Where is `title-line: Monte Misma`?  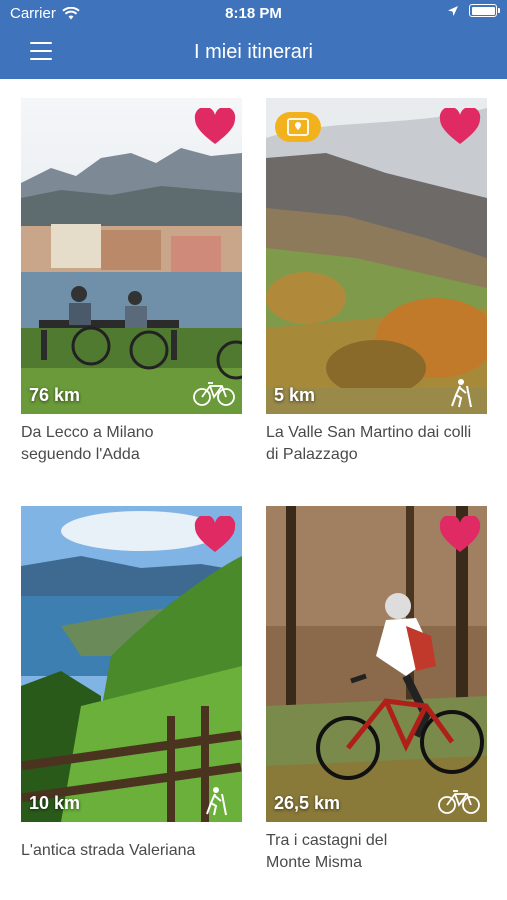 title-line: Monte Misma is located at coordinates (314, 862).